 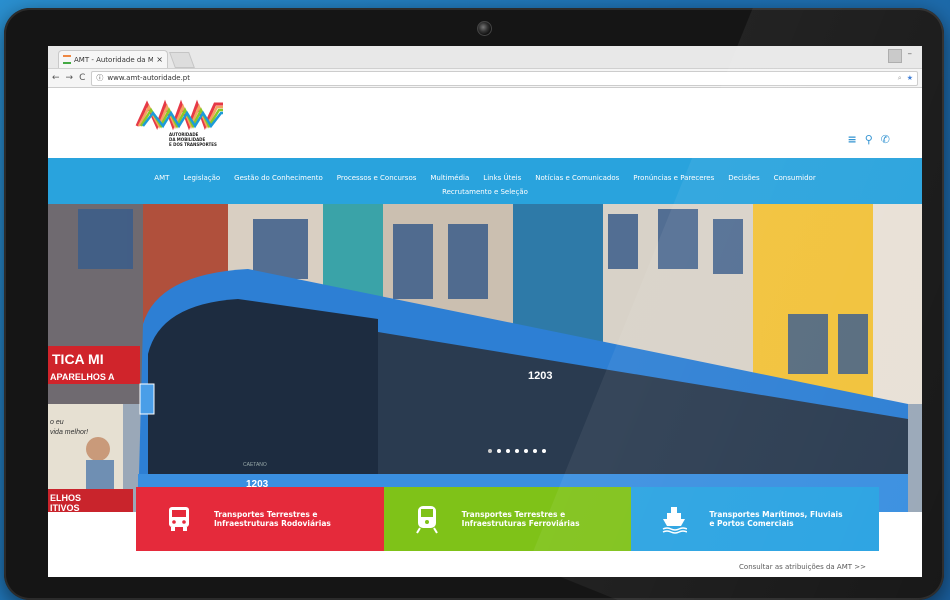 What do you see at coordinates (56, 78) in the screenshot?
I see `back-icon: ←` at bounding box center [56, 78].